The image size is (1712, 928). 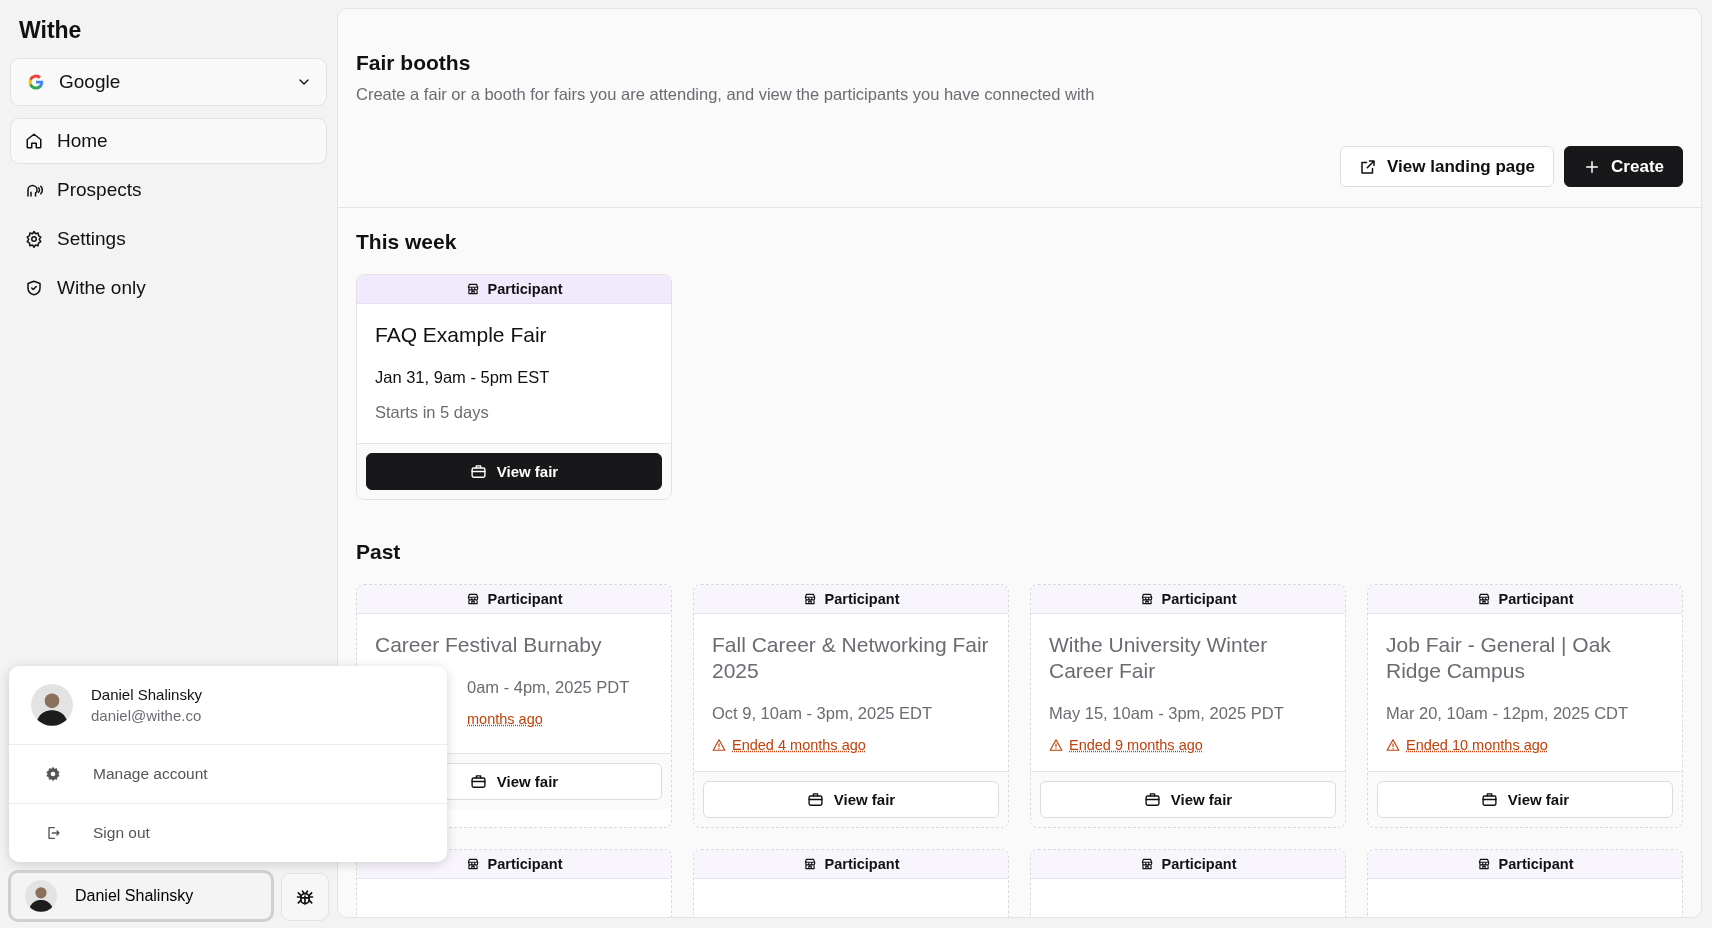 I want to click on user-button: Daniel Shalinsky, so click(x=141, y=896).